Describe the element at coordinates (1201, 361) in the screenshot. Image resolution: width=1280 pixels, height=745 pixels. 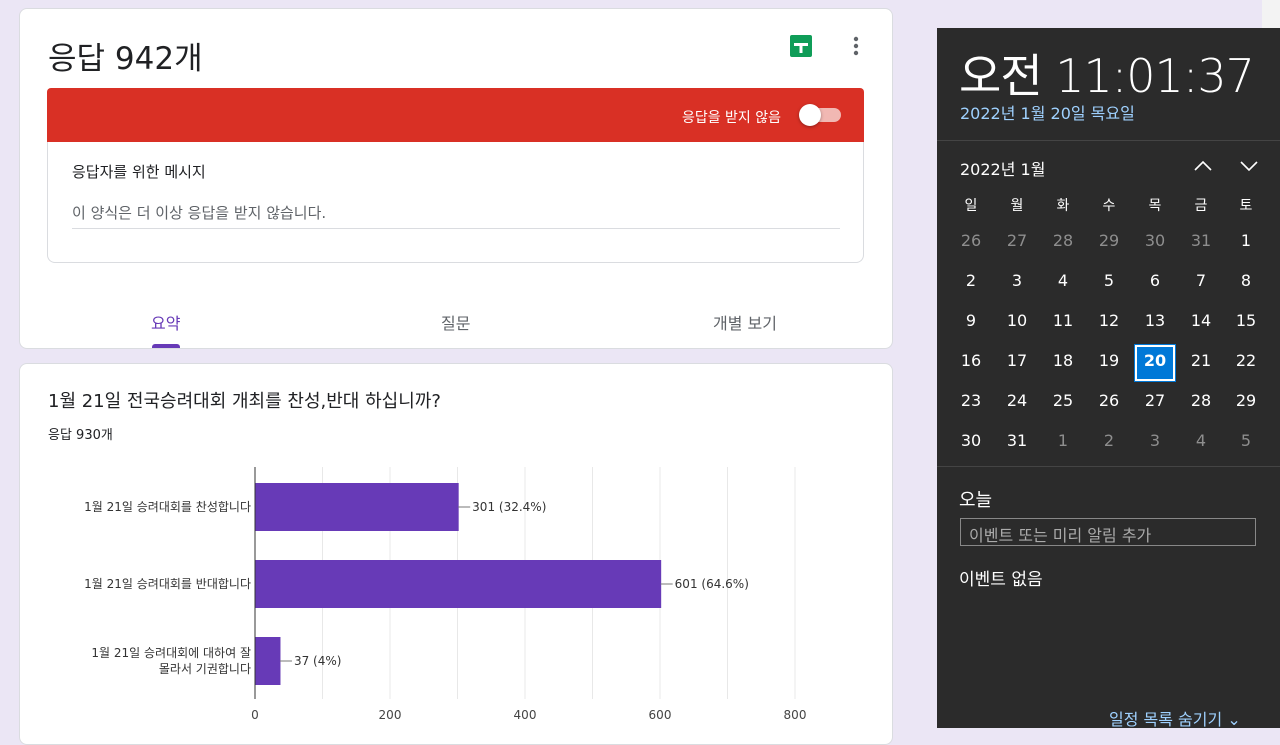
I see `calendar-day: 21` at that location.